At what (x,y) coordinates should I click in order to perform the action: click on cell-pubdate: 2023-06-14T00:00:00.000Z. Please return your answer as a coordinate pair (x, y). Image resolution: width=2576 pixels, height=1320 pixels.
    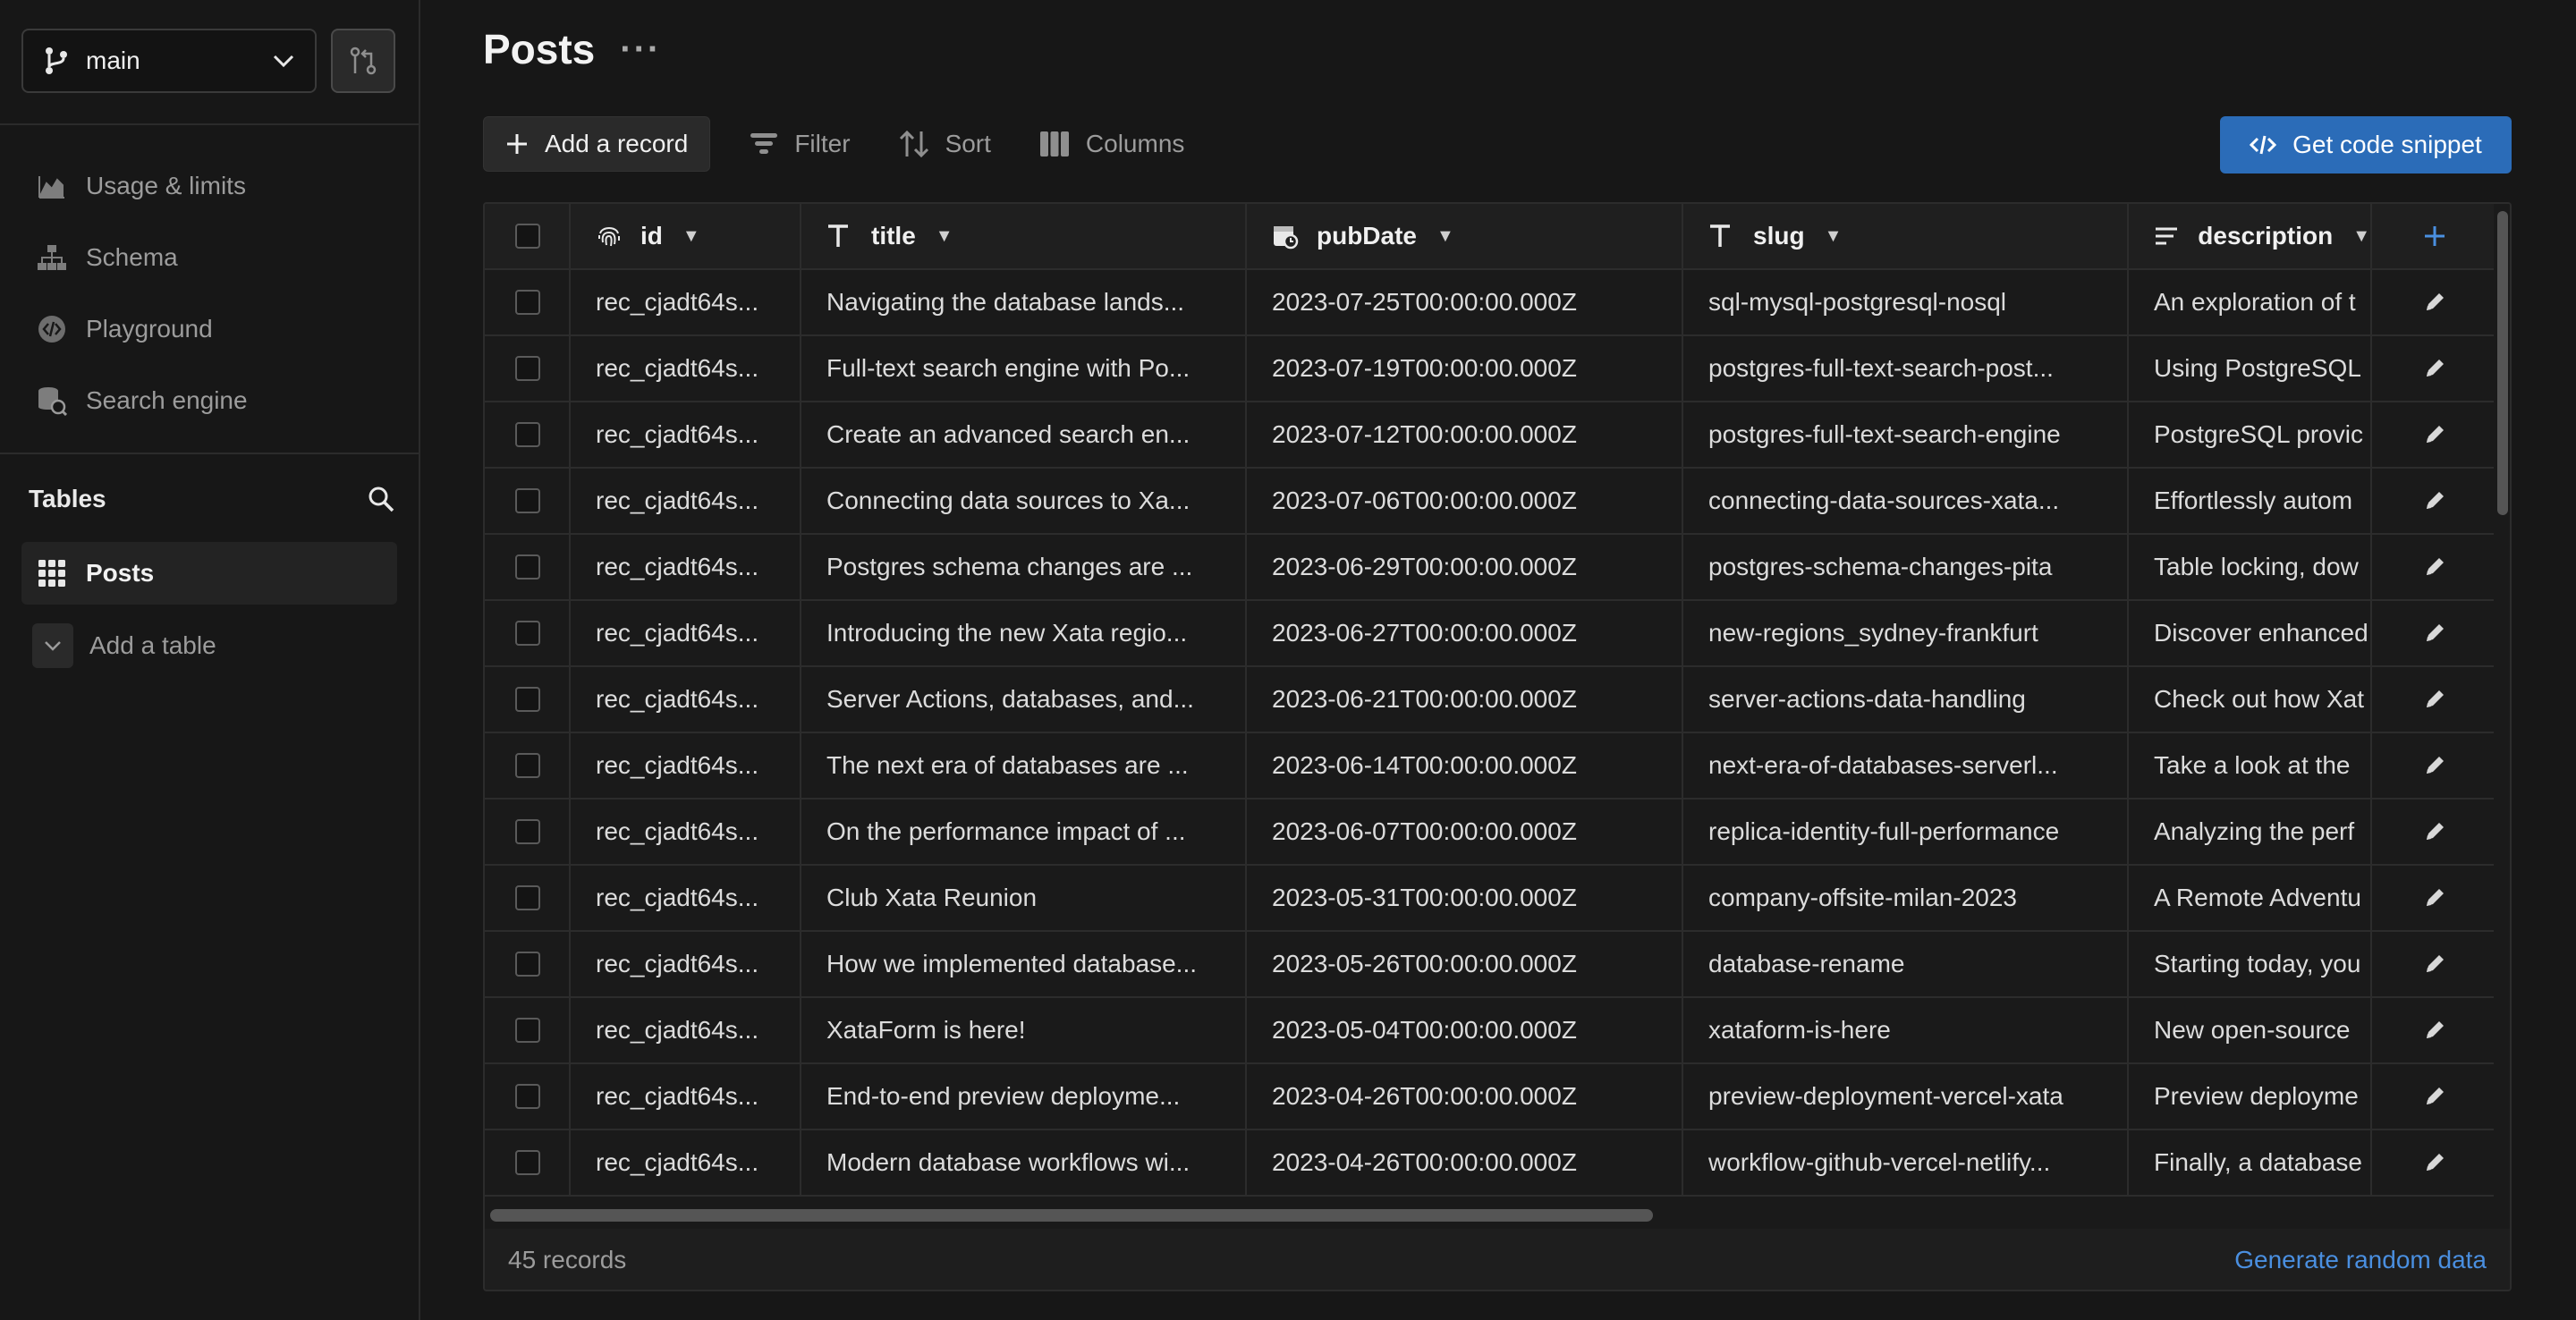
    Looking at the image, I should click on (1465, 766).